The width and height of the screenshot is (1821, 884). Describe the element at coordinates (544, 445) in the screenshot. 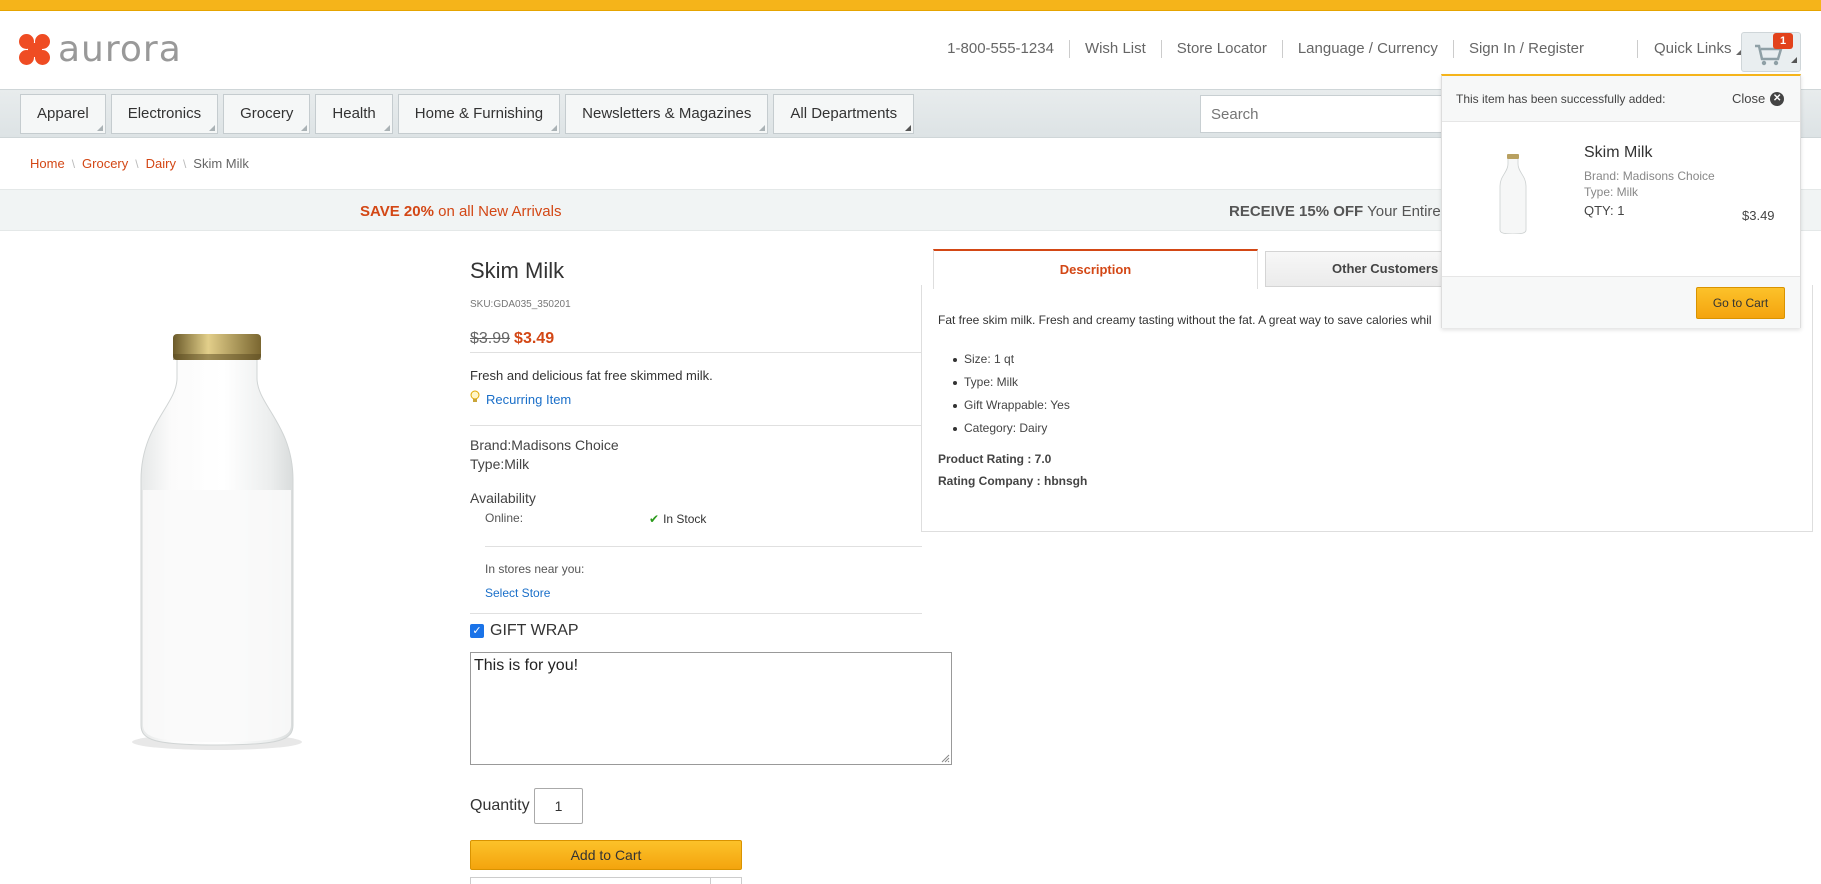

I see `brand-line: Brand:Madisons Choice` at that location.